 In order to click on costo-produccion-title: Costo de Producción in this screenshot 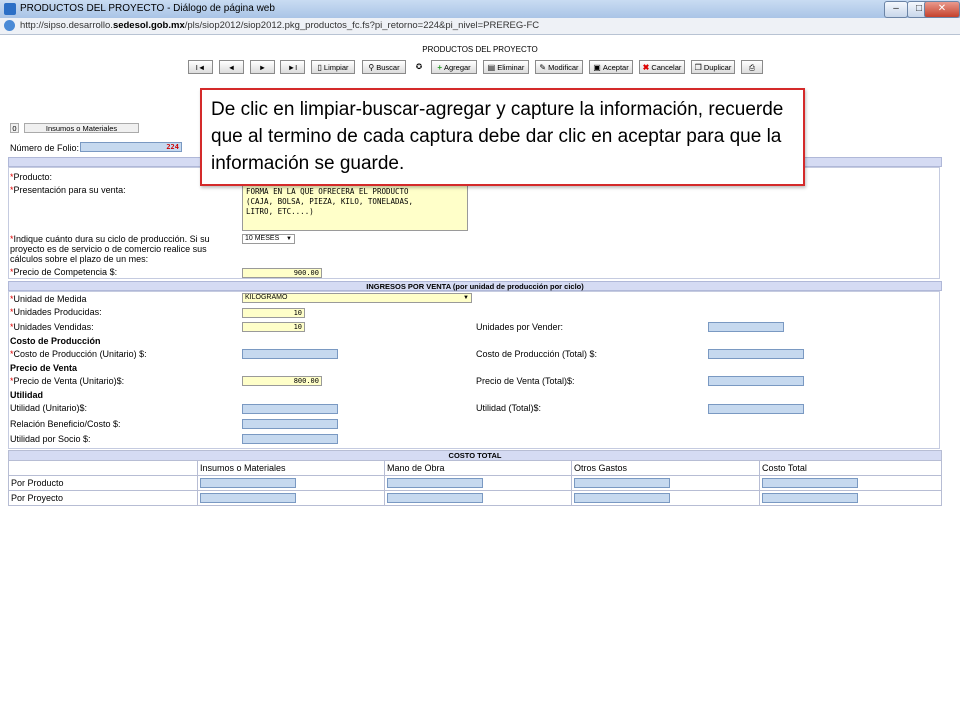, I will do `click(55, 341)`.